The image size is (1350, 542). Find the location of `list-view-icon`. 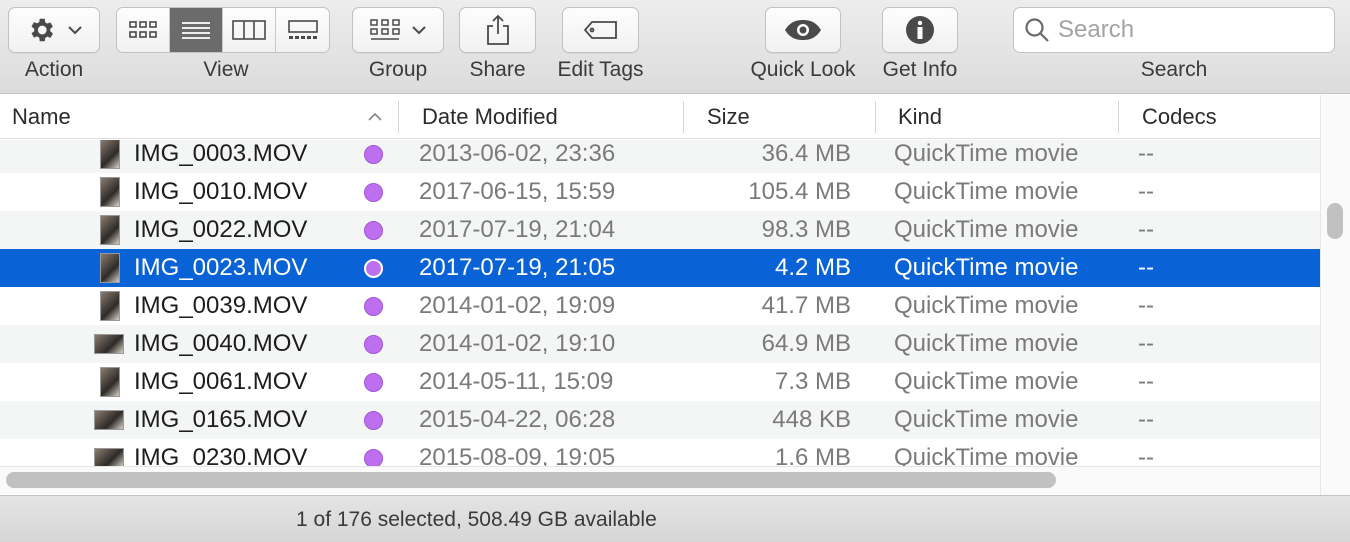

list-view-icon is located at coordinates (196, 30).